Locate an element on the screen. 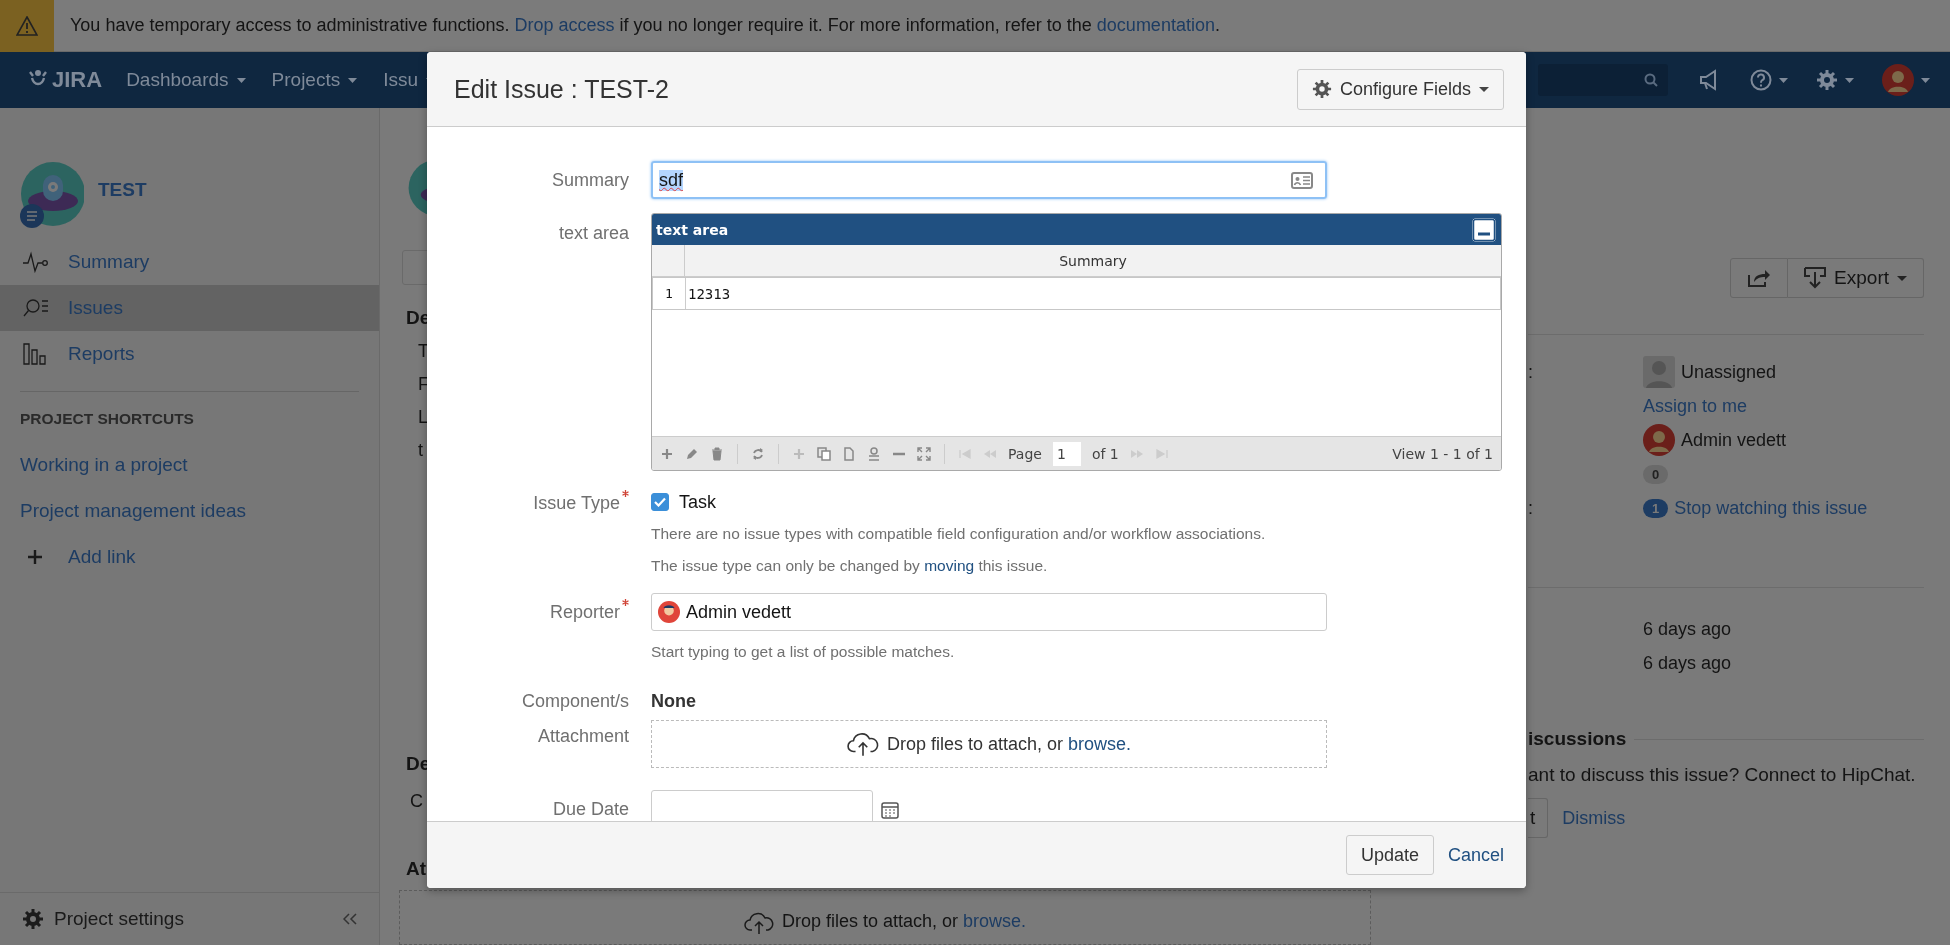  dialog-title: Edit Issue : TEST-2 is located at coordinates (561, 89).